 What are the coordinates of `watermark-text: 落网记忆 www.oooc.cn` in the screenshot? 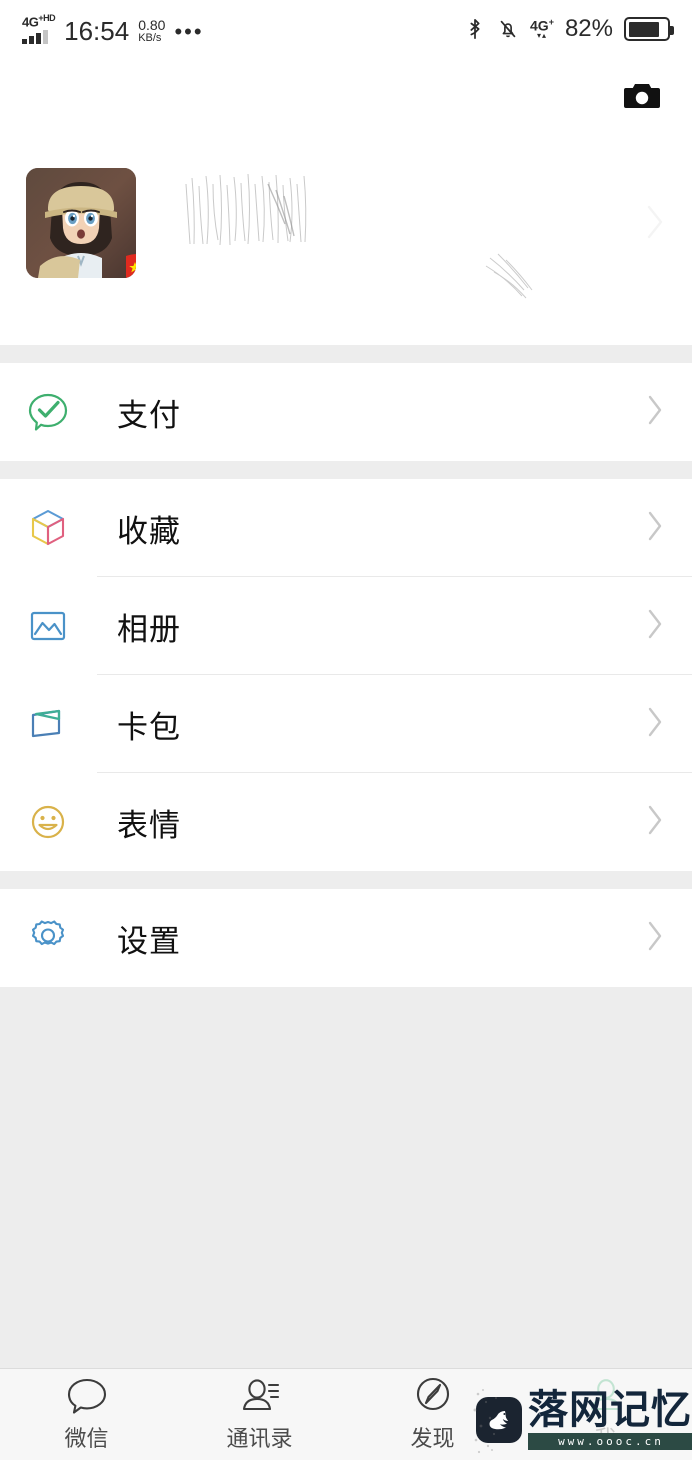 It's located at (610, 1420).